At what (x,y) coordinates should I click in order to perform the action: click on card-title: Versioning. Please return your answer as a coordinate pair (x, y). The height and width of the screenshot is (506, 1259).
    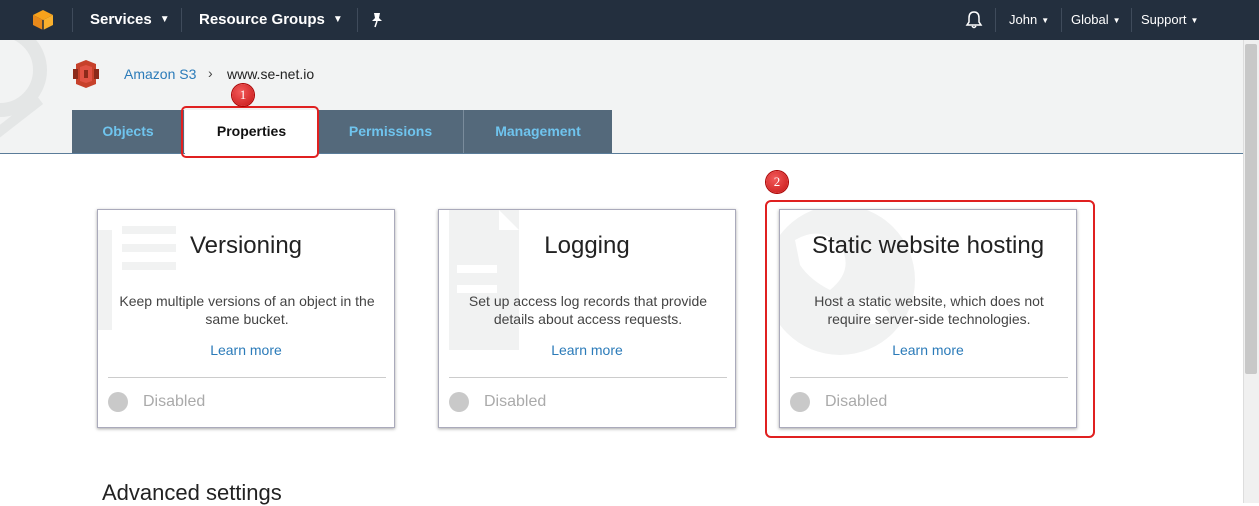
    Looking at the image, I should click on (246, 245).